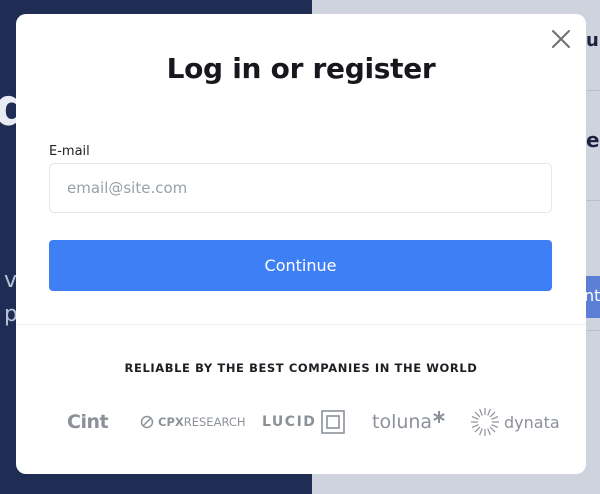 The image size is (600, 494). What do you see at coordinates (171, 422) in the screenshot?
I see `cpx-logo-prefix: CPX` at bounding box center [171, 422].